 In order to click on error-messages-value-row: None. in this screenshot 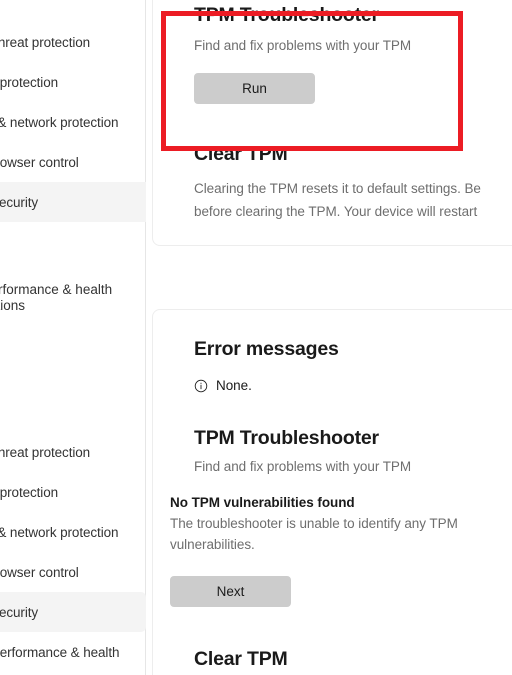, I will do `click(353, 385)`.